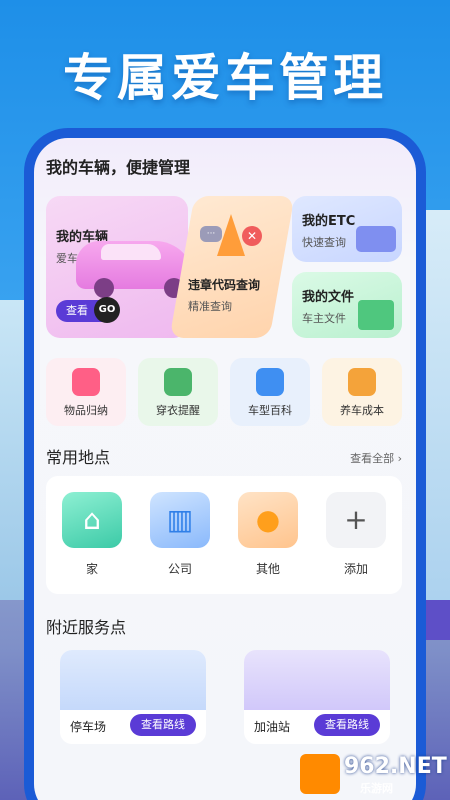 Image resolution: width=450 pixels, height=800 pixels. What do you see at coordinates (86, 410) in the screenshot?
I see `feature-label: 物品归纳` at bounding box center [86, 410].